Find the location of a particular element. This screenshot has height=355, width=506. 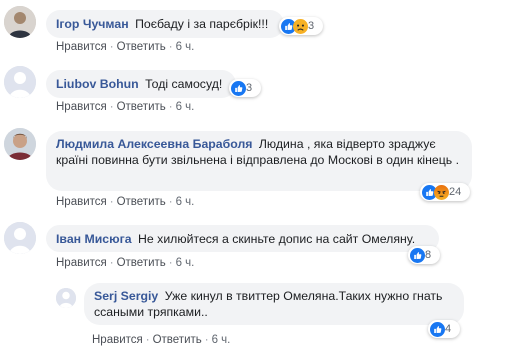

reaction-summary: 4 is located at coordinates (444, 329).